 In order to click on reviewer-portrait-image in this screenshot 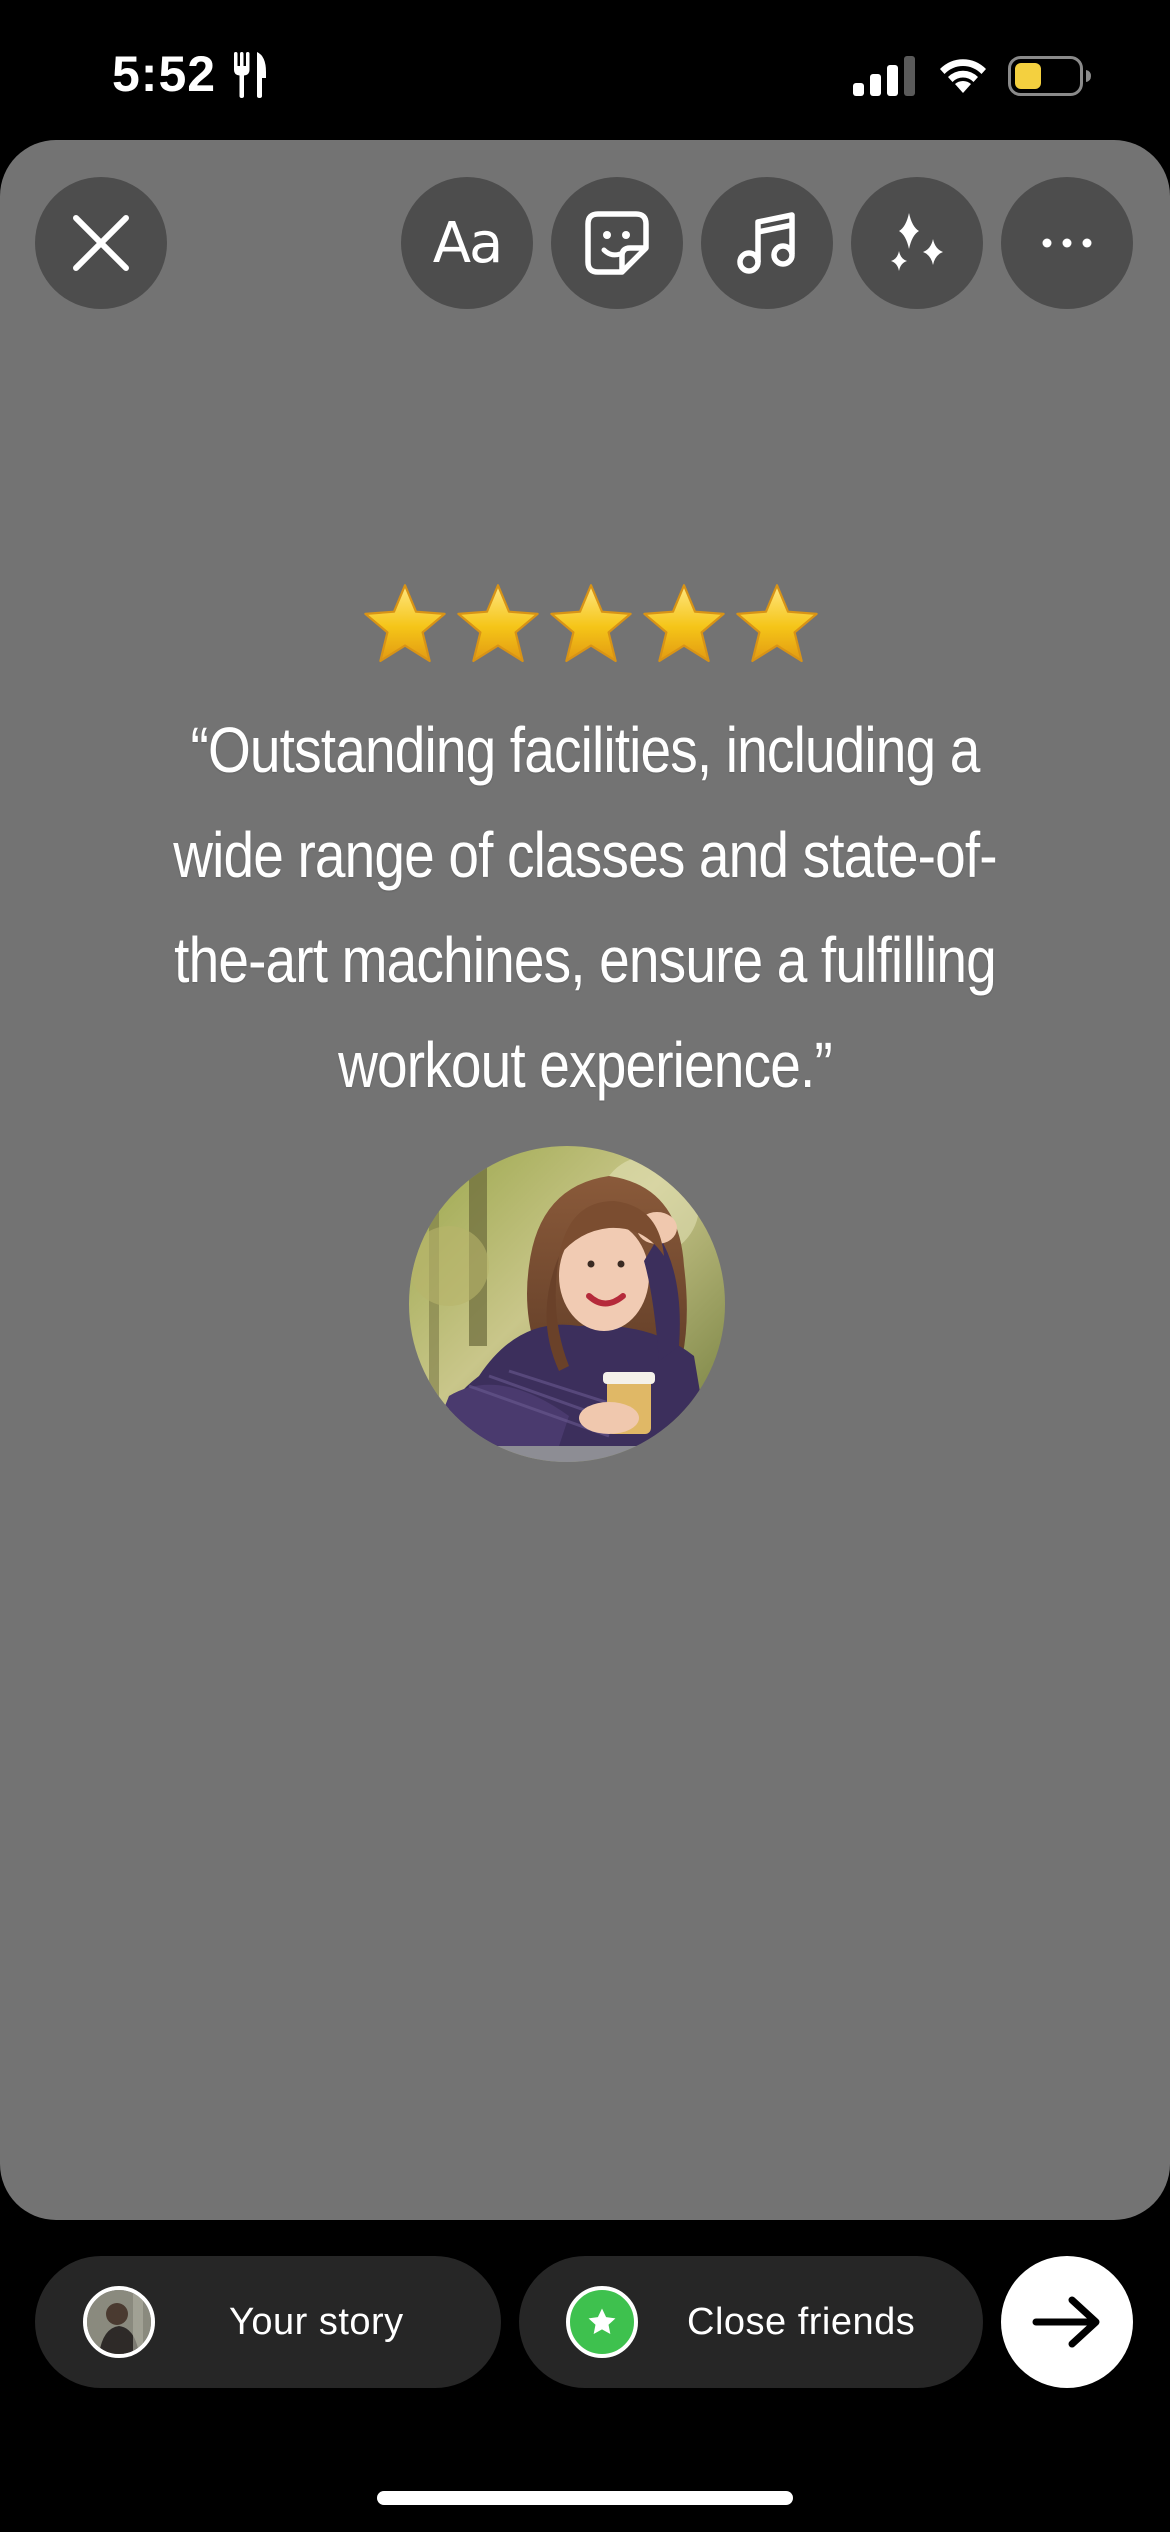, I will do `click(567, 1304)`.